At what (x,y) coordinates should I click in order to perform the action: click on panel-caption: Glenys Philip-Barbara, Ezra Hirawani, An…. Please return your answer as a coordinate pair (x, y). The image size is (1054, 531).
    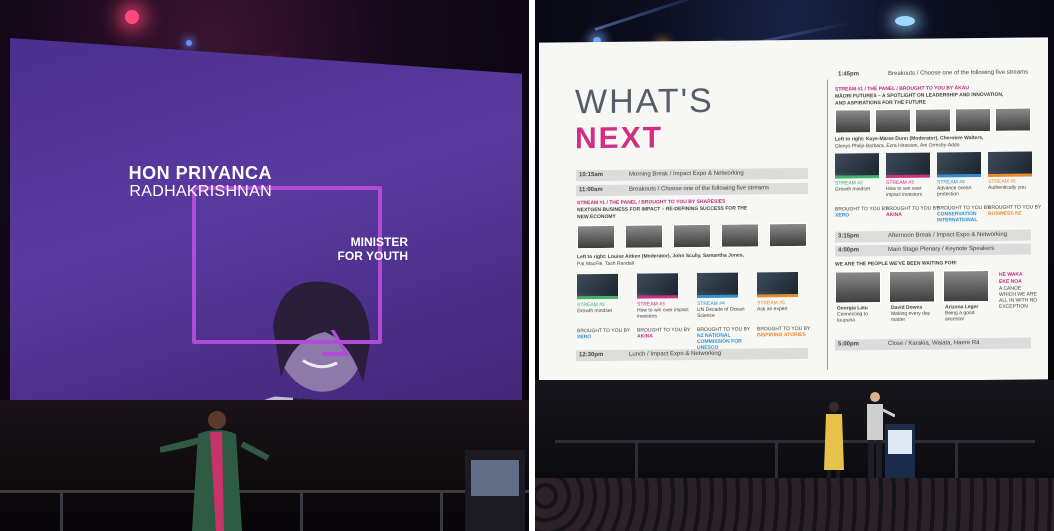
    Looking at the image, I should click on (897, 146).